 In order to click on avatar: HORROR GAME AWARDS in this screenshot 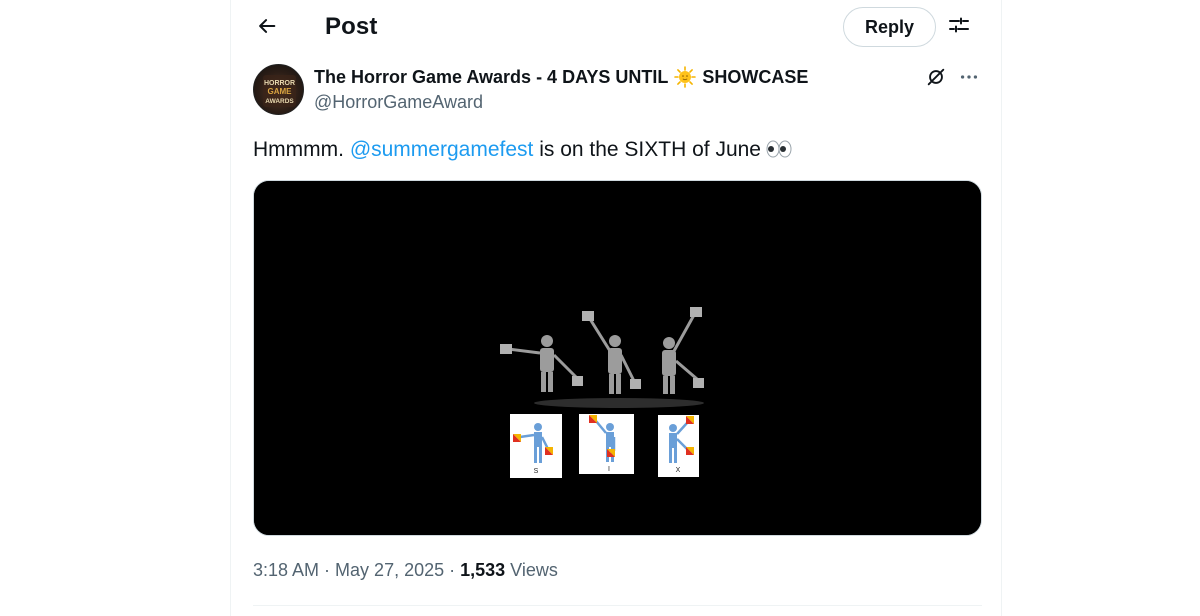, I will do `click(278, 89)`.